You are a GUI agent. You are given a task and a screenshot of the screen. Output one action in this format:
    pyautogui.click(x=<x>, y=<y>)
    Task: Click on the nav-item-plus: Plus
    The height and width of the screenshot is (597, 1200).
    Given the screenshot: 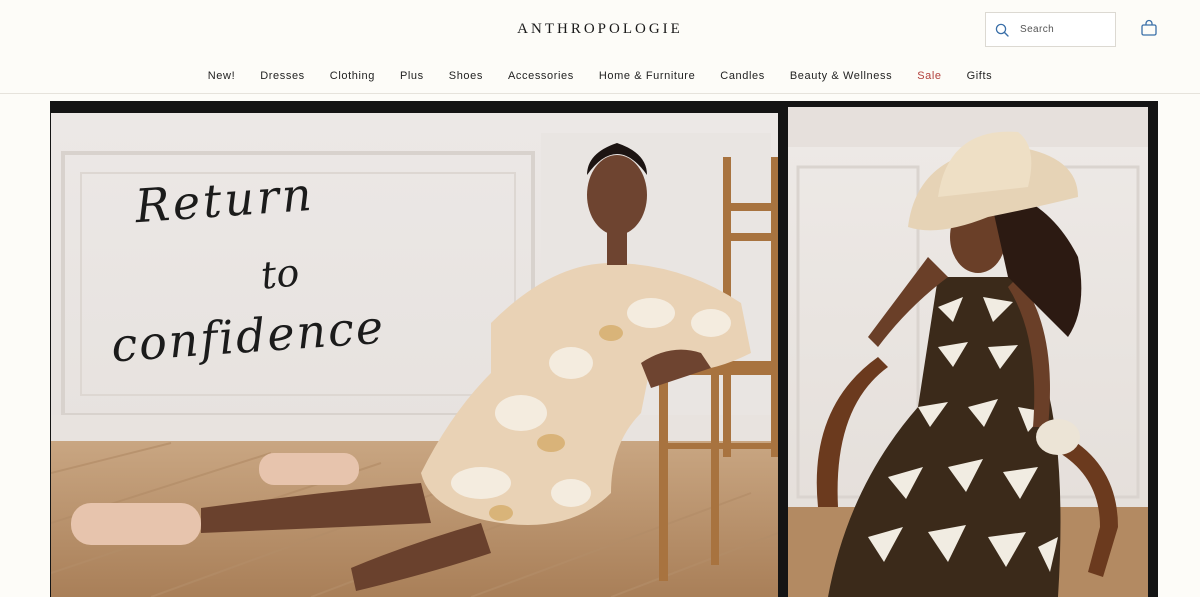 What is the action you would take?
    pyautogui.click(x=412, y=76)
    